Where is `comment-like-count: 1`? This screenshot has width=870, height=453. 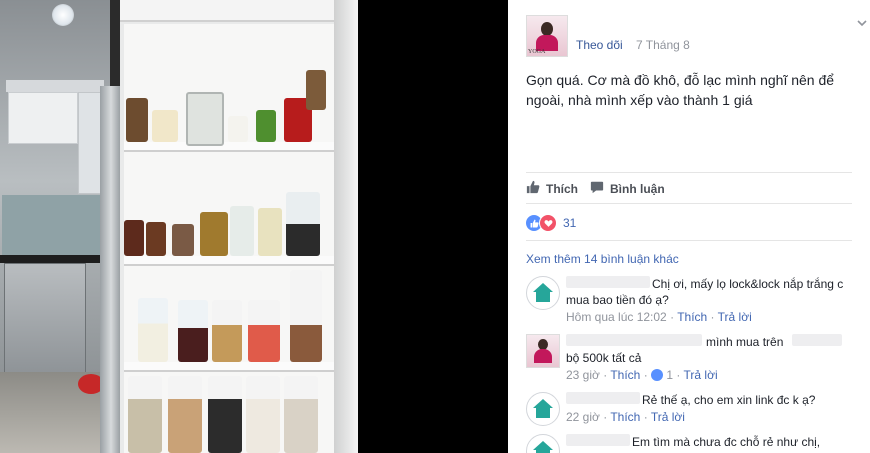
comment-like-count: 1 is located at coordinates (669, 375).